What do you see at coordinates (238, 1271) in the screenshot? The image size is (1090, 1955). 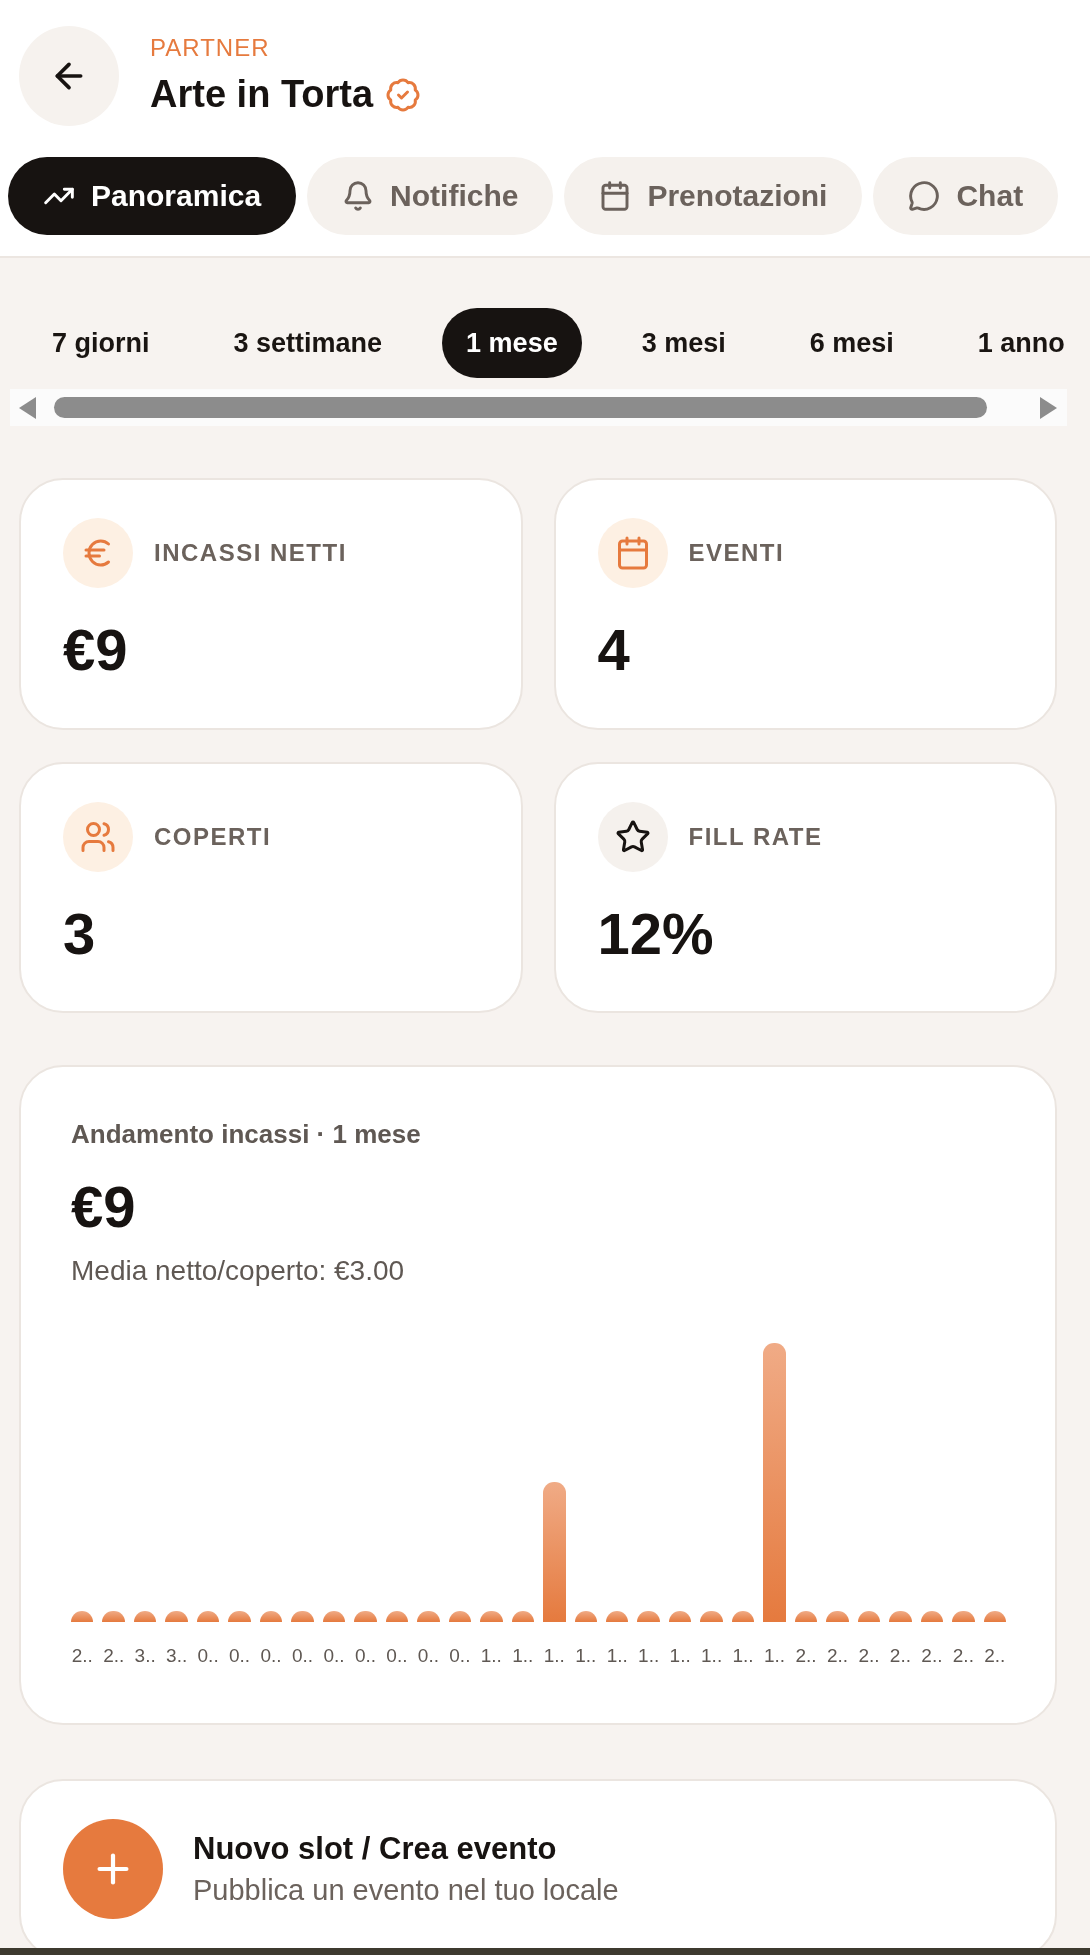 I see `chart-subtitle: Media netto/coperto: €3.00` at bounding box center [238, 1271].